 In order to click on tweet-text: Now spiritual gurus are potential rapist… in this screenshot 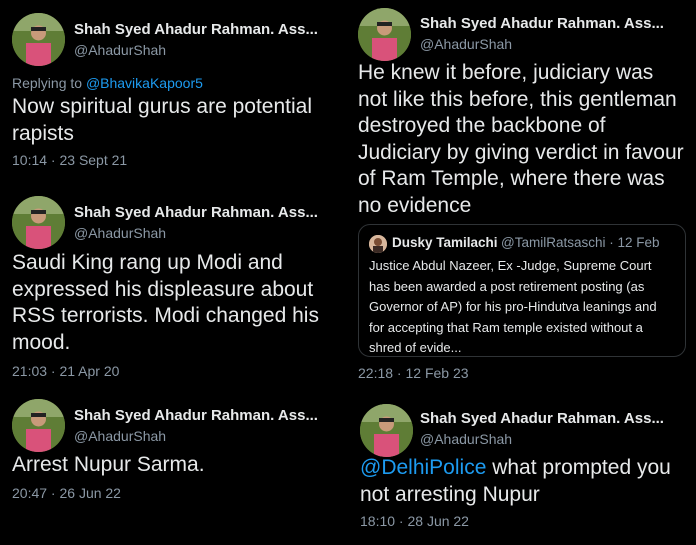, I will do `click(162, 120)`.